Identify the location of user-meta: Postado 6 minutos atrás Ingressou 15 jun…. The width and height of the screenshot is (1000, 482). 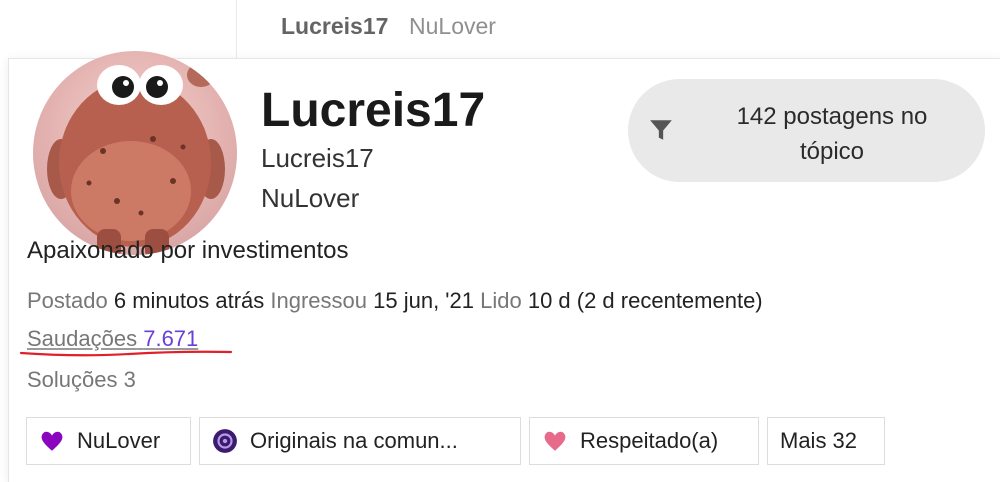
(395, 301).